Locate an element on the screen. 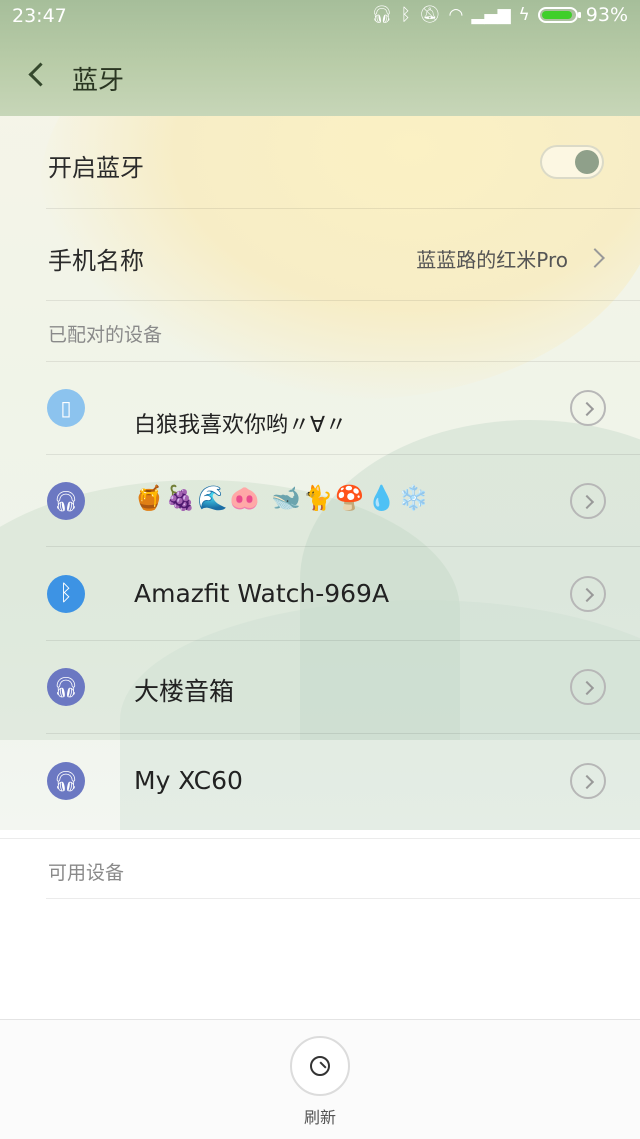 The width and height of the screenshot is (640, 1139). refresh-icon is located at coordinates (320, 1066).